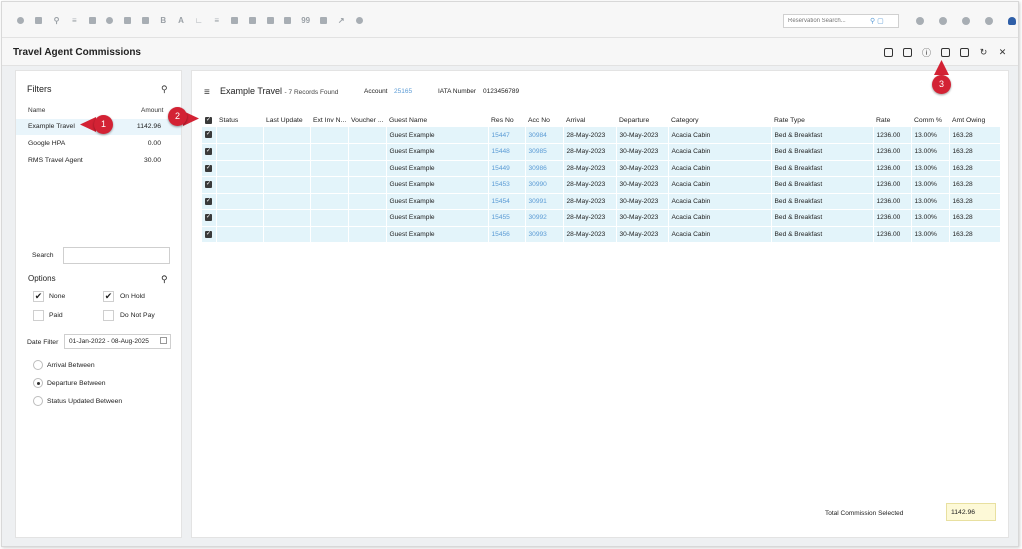 The image size is (1022, 549). Describe the element at coordinates (329, 152) in the screenshot. I see `ext-inv-cell` at that location.